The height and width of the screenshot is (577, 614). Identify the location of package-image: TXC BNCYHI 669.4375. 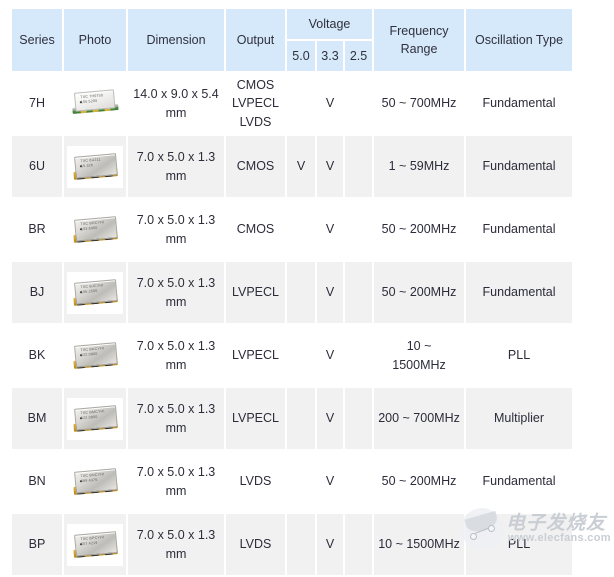
(95, 481).